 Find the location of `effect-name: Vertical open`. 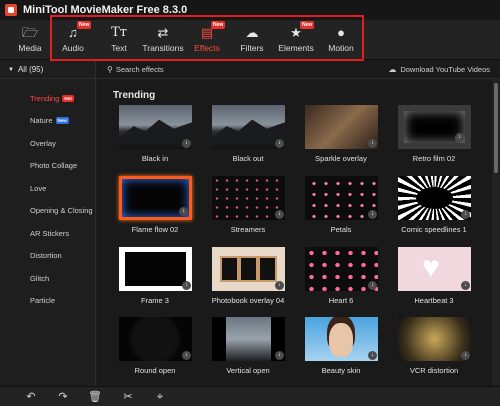

effect-name: Vertical open is located at coordinates (248, 370).